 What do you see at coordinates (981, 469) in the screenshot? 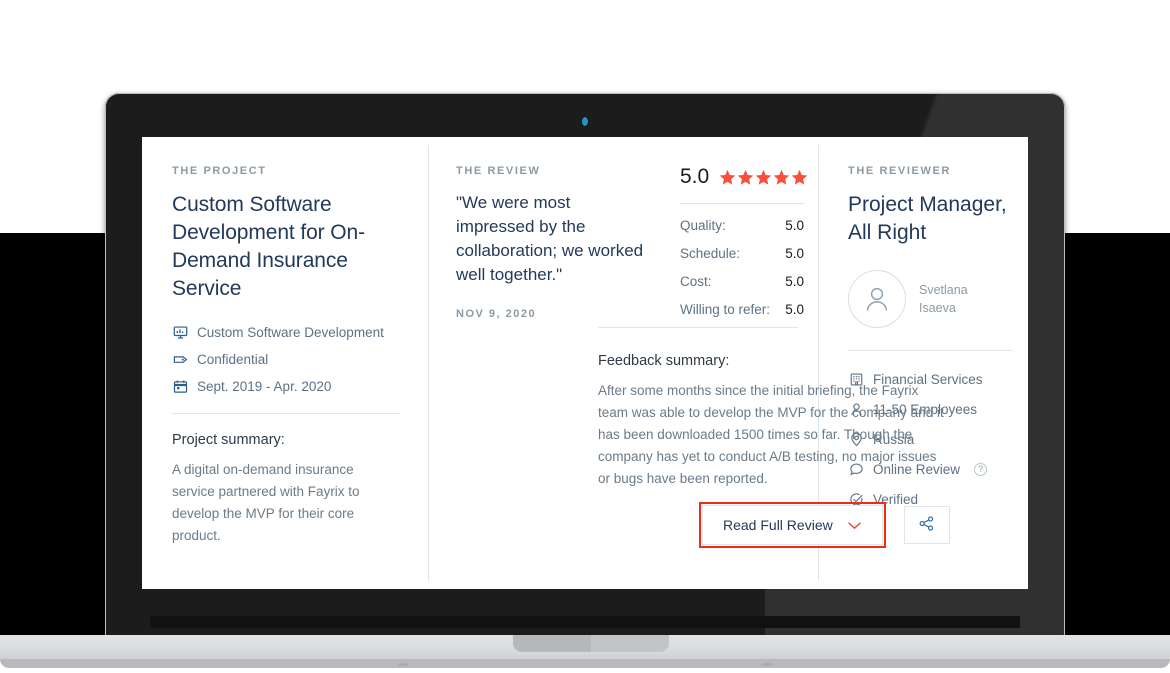
I see `help-badge-icon: ?` at bounding box center [981, 469].